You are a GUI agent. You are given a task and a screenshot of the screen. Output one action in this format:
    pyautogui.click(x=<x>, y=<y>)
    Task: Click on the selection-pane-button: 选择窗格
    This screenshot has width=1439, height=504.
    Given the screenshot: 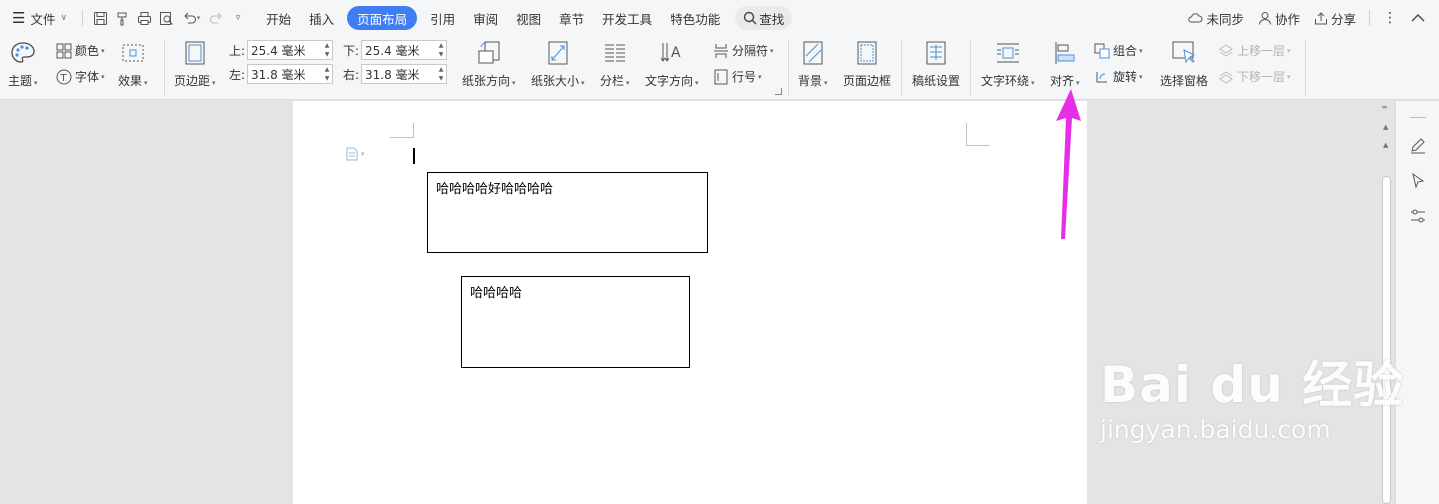 What is the action you would take?
    pyautogui.click(x=1184, y=64)
    